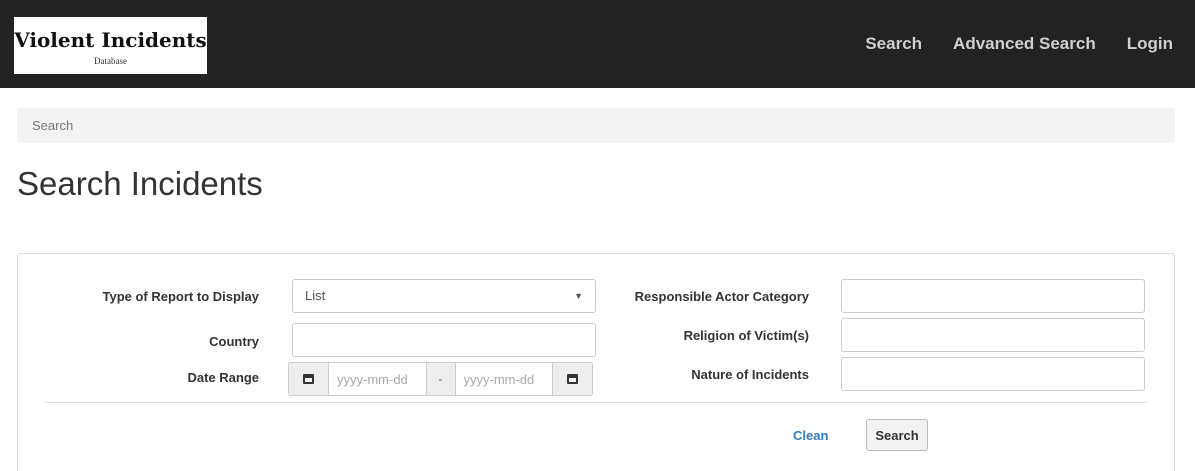  I want to click on breadcrumb-current: Search, so click(53, 125).